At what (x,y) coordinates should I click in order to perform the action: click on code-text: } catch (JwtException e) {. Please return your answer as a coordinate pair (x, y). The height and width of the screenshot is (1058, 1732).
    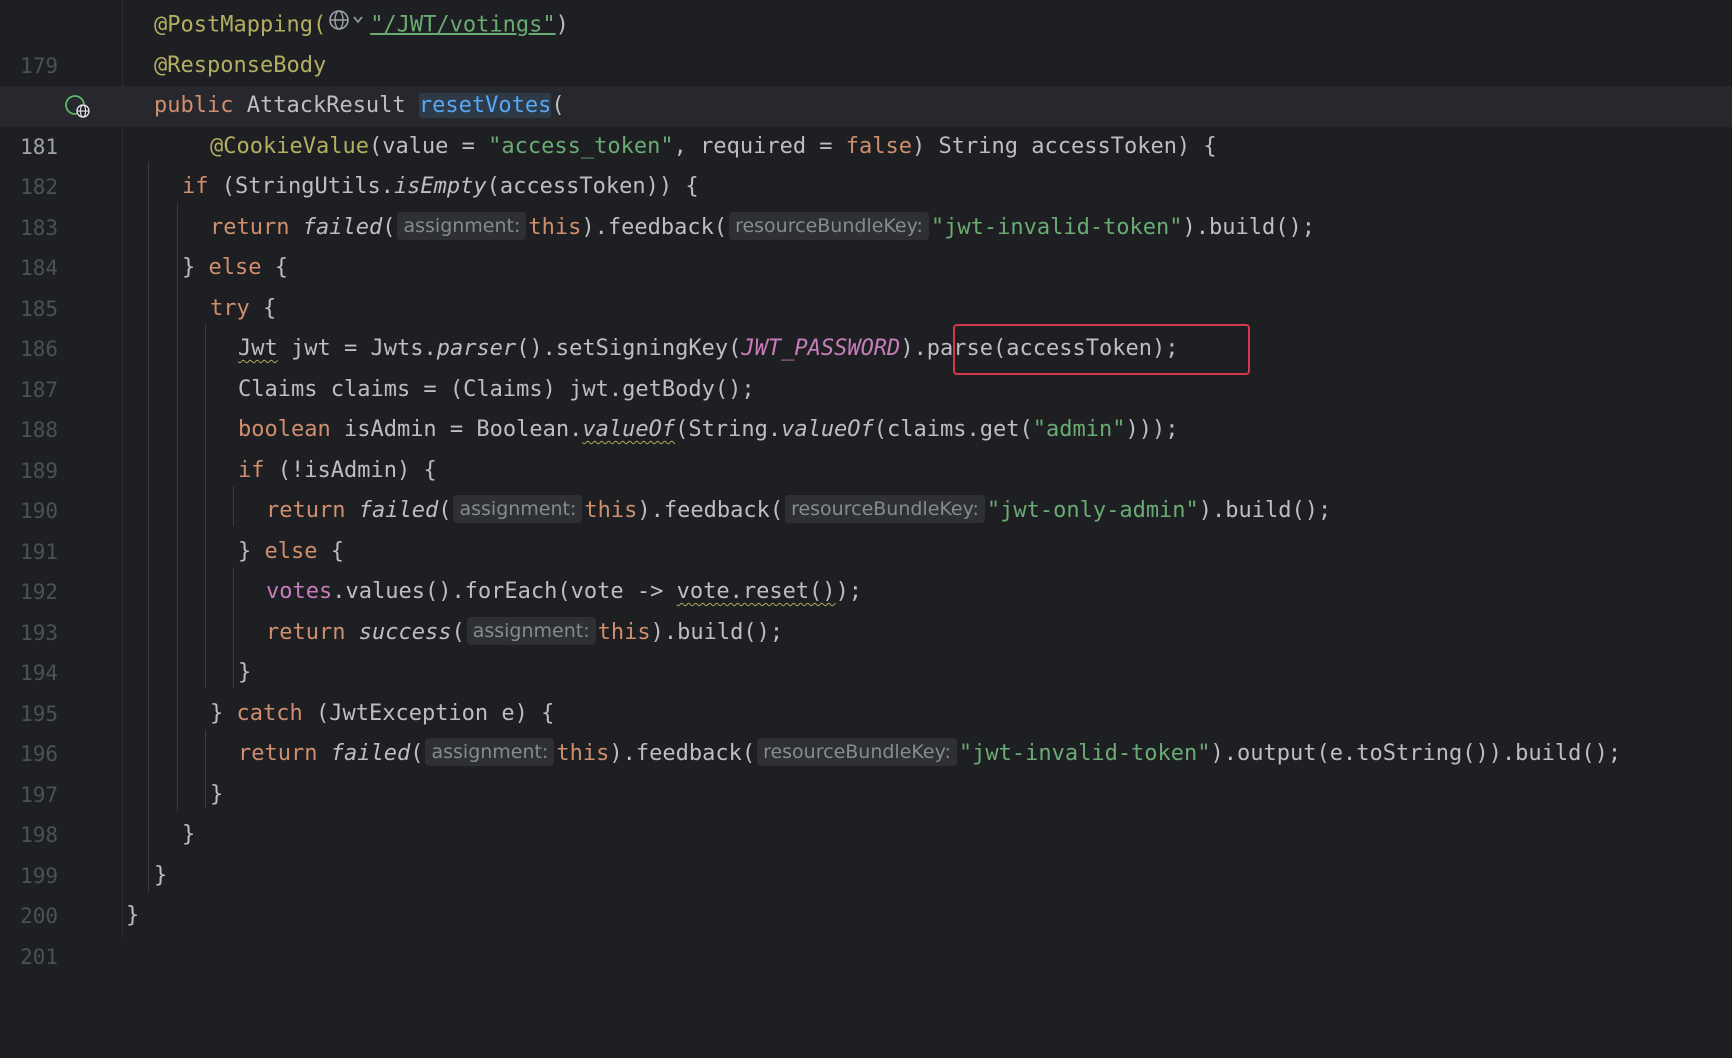
    Looking at the image, I should click on (382, 714).